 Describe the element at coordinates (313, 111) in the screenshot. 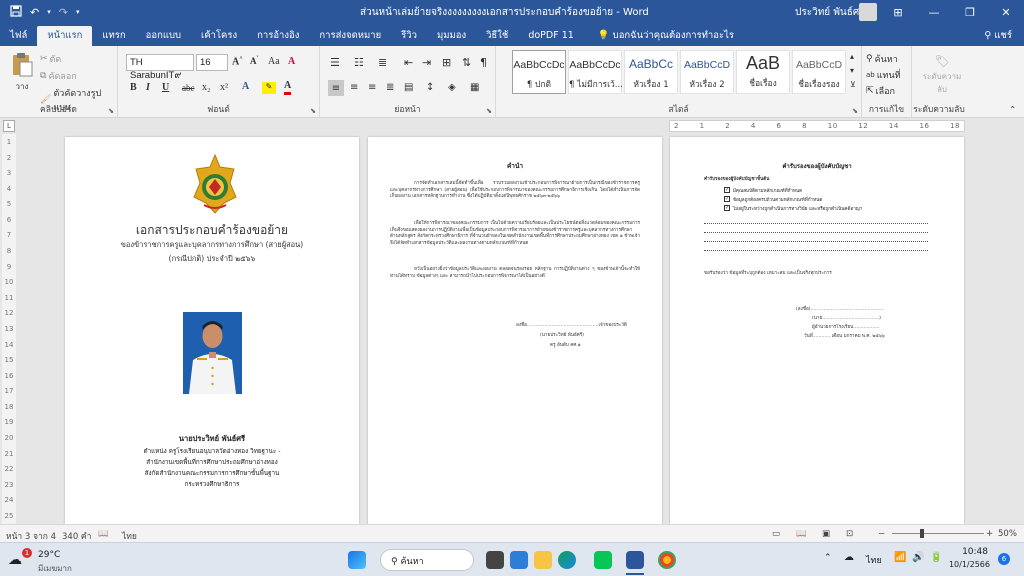

I see `font-launcher-icon: ⬊` at that location.